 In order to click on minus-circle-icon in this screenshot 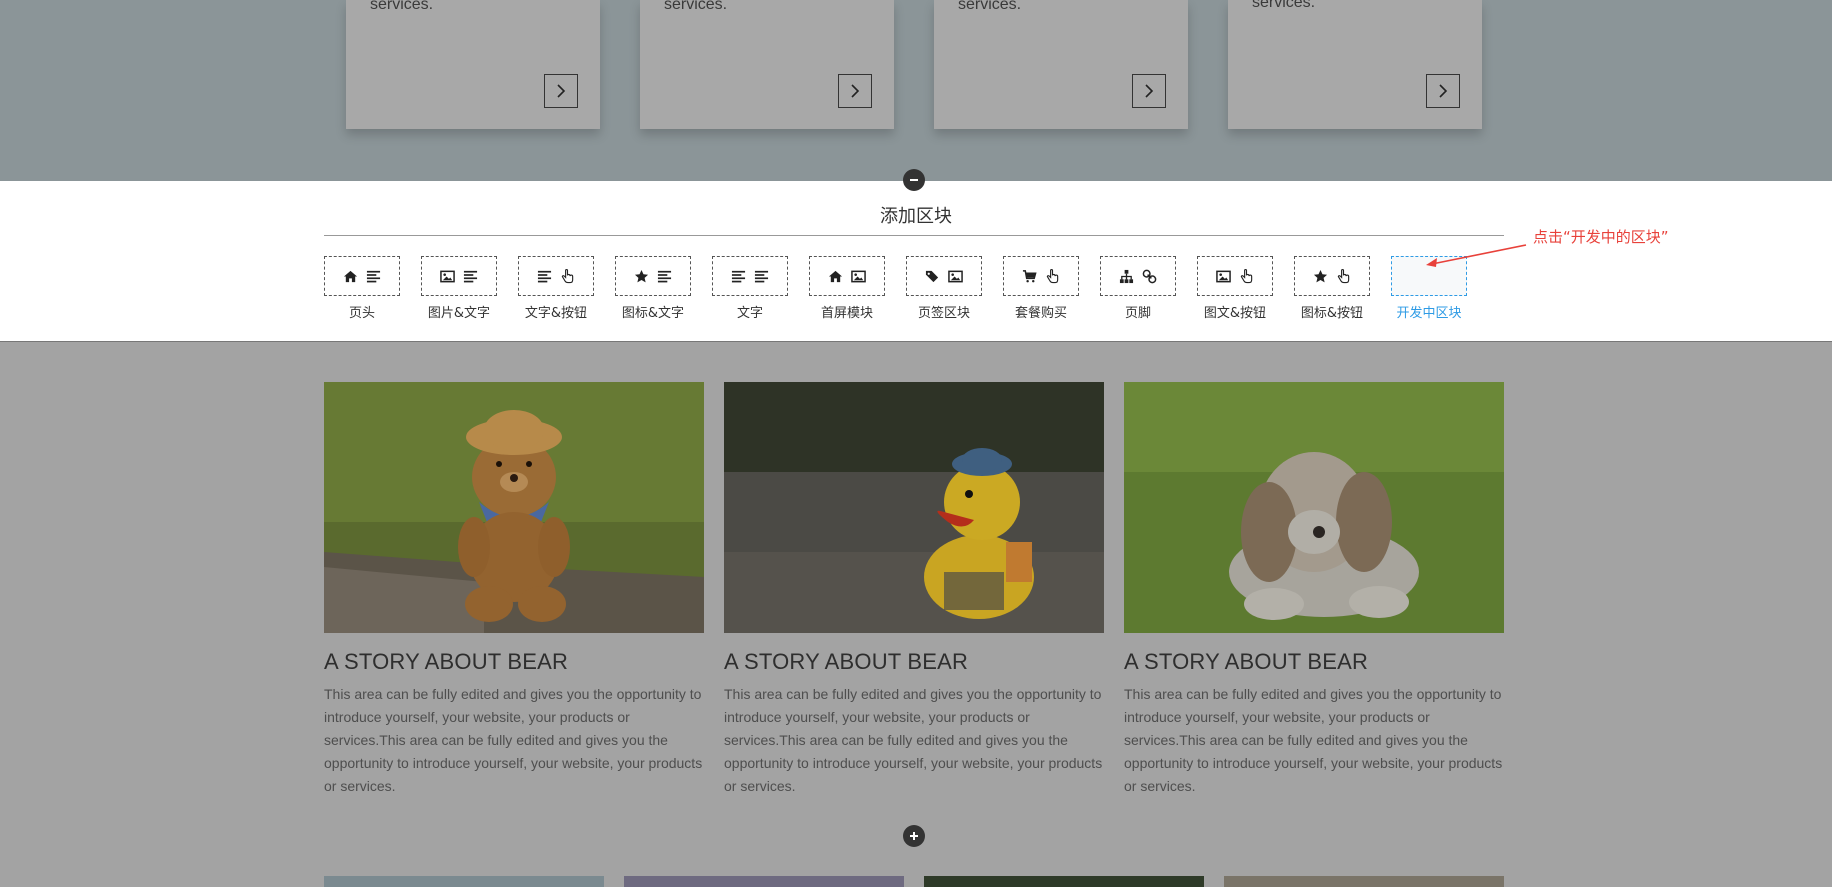, I will do `click(914, 180)`.